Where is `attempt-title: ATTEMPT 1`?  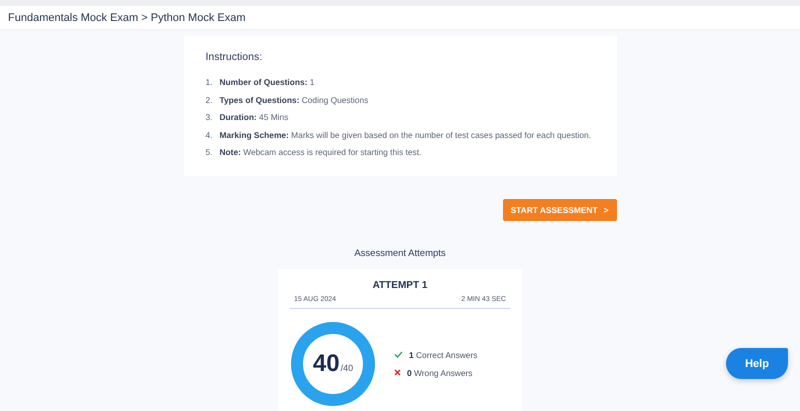
attempt-title: ATTEMPT 1 is located at coordinates (400, 285).